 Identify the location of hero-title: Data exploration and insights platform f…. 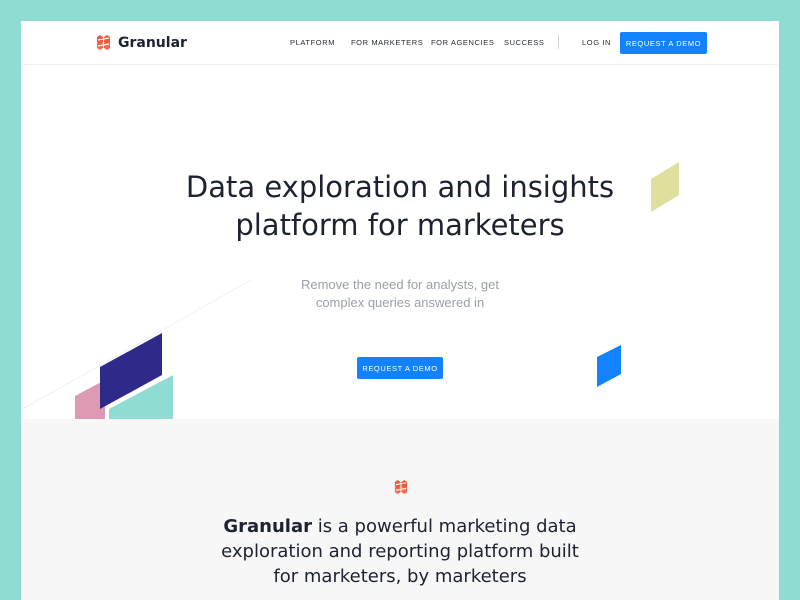
(400, 206).